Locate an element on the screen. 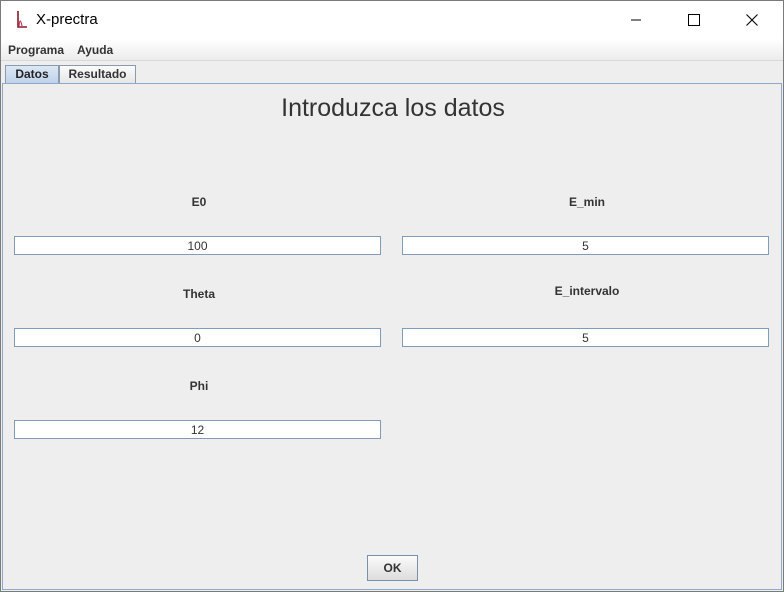 This screenshot has height=592, width=784. tab-strip: Datos Resultado is located at coordinates (392, 73).